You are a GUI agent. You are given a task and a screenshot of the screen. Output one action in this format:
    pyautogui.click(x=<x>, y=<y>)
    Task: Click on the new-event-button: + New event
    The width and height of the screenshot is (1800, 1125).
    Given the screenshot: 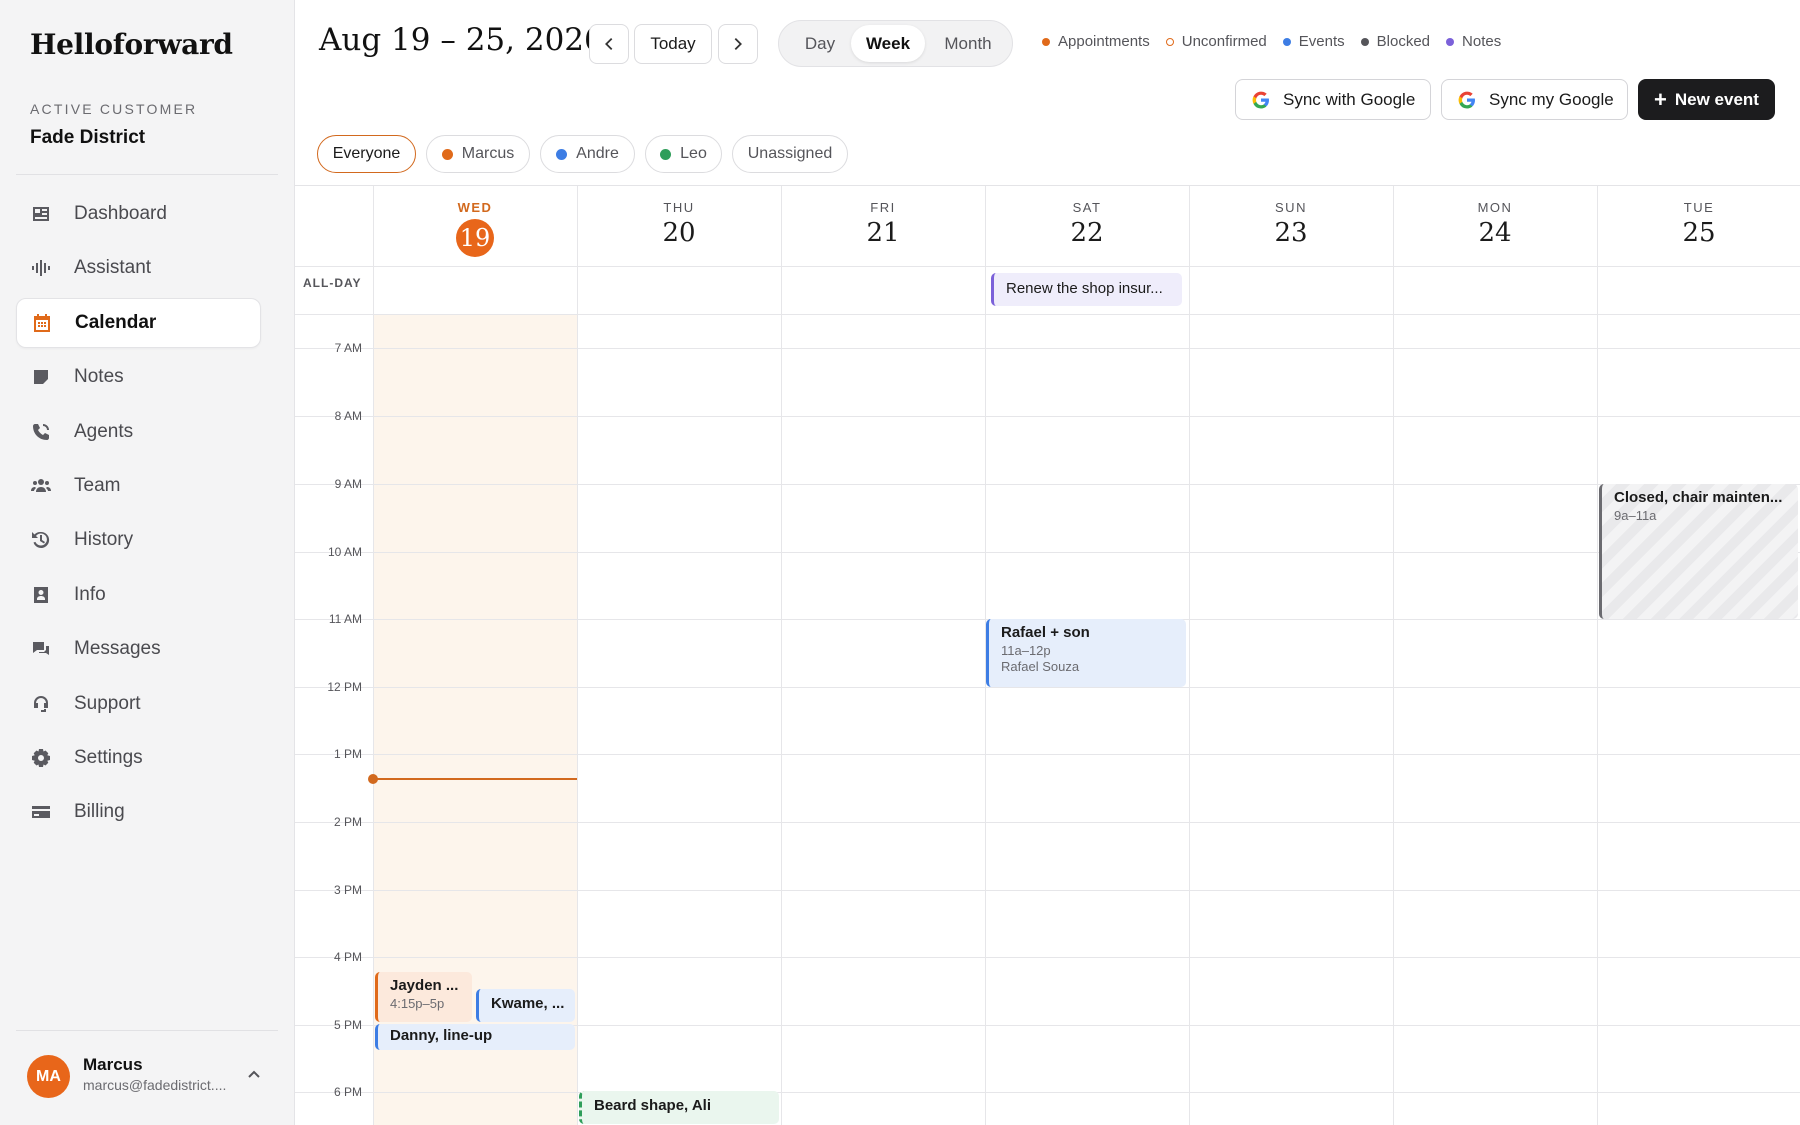 What is the action you would take?
    pyautogui.click(x=1706, y=99)
    